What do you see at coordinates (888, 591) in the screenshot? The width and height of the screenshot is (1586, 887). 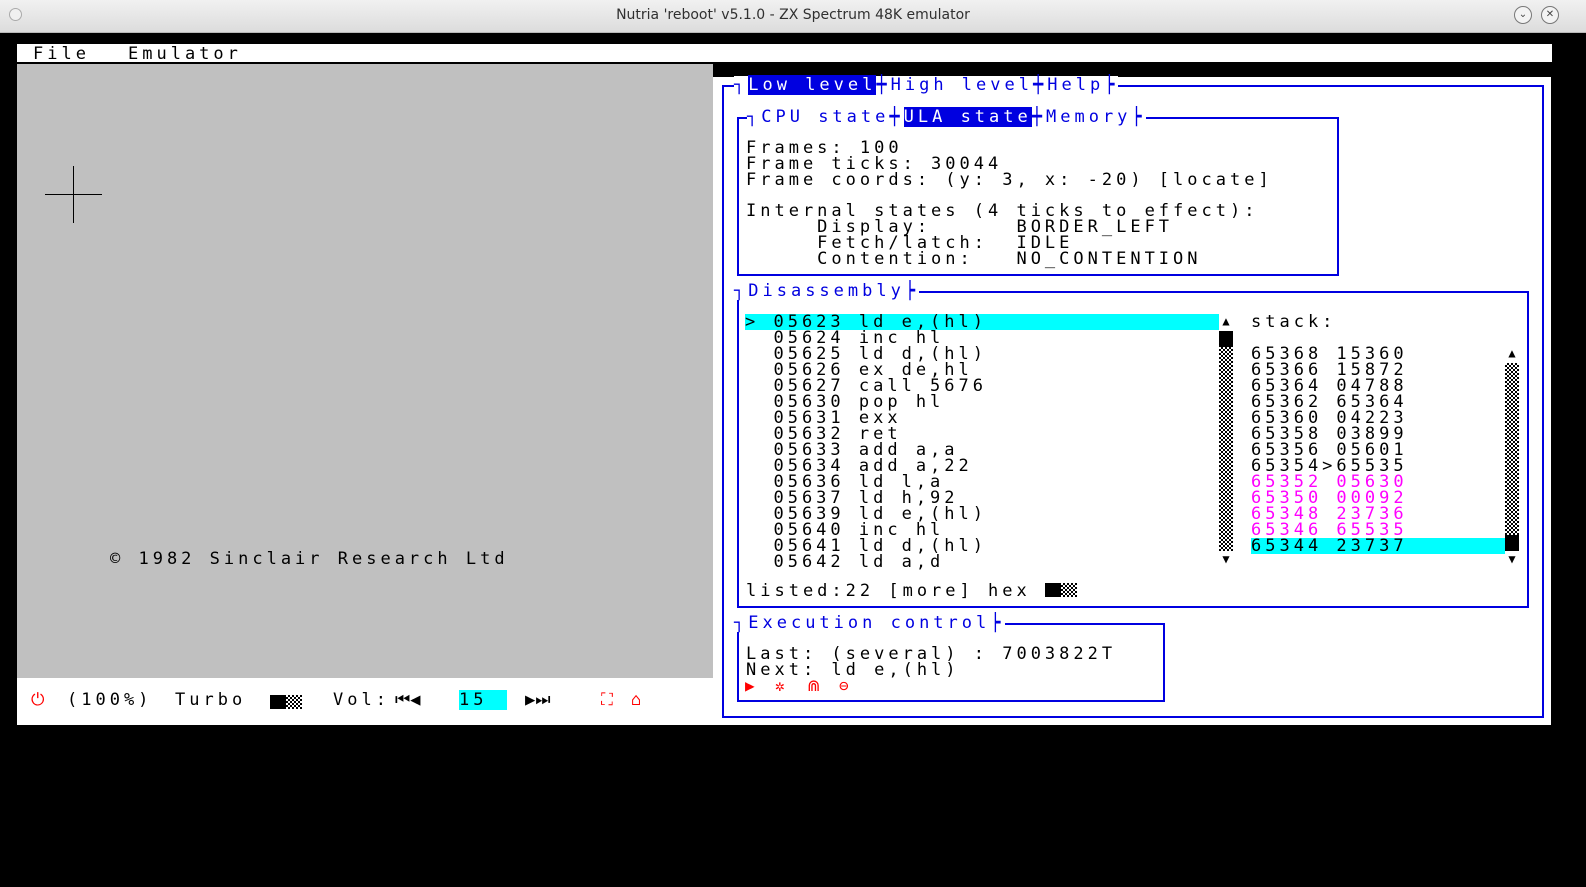 I see `disassembly-footer-text: listed:22 [more] hex` at bounding box center [888, 591].